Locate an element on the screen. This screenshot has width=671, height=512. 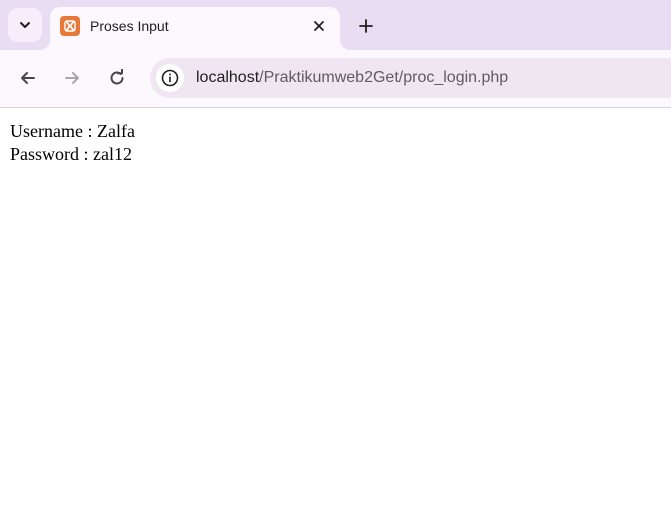
plus-icon is located at coordinates (366, 26).